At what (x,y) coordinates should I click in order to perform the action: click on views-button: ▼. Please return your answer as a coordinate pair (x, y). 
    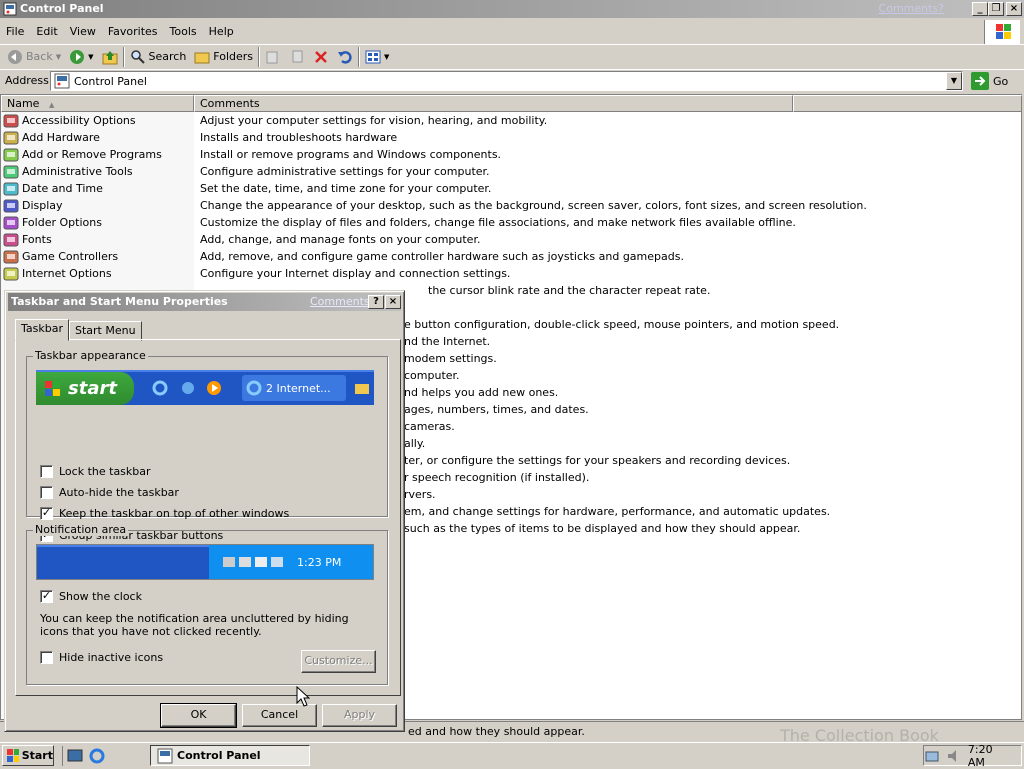
    Looking at the image, I should click on (377, 57).